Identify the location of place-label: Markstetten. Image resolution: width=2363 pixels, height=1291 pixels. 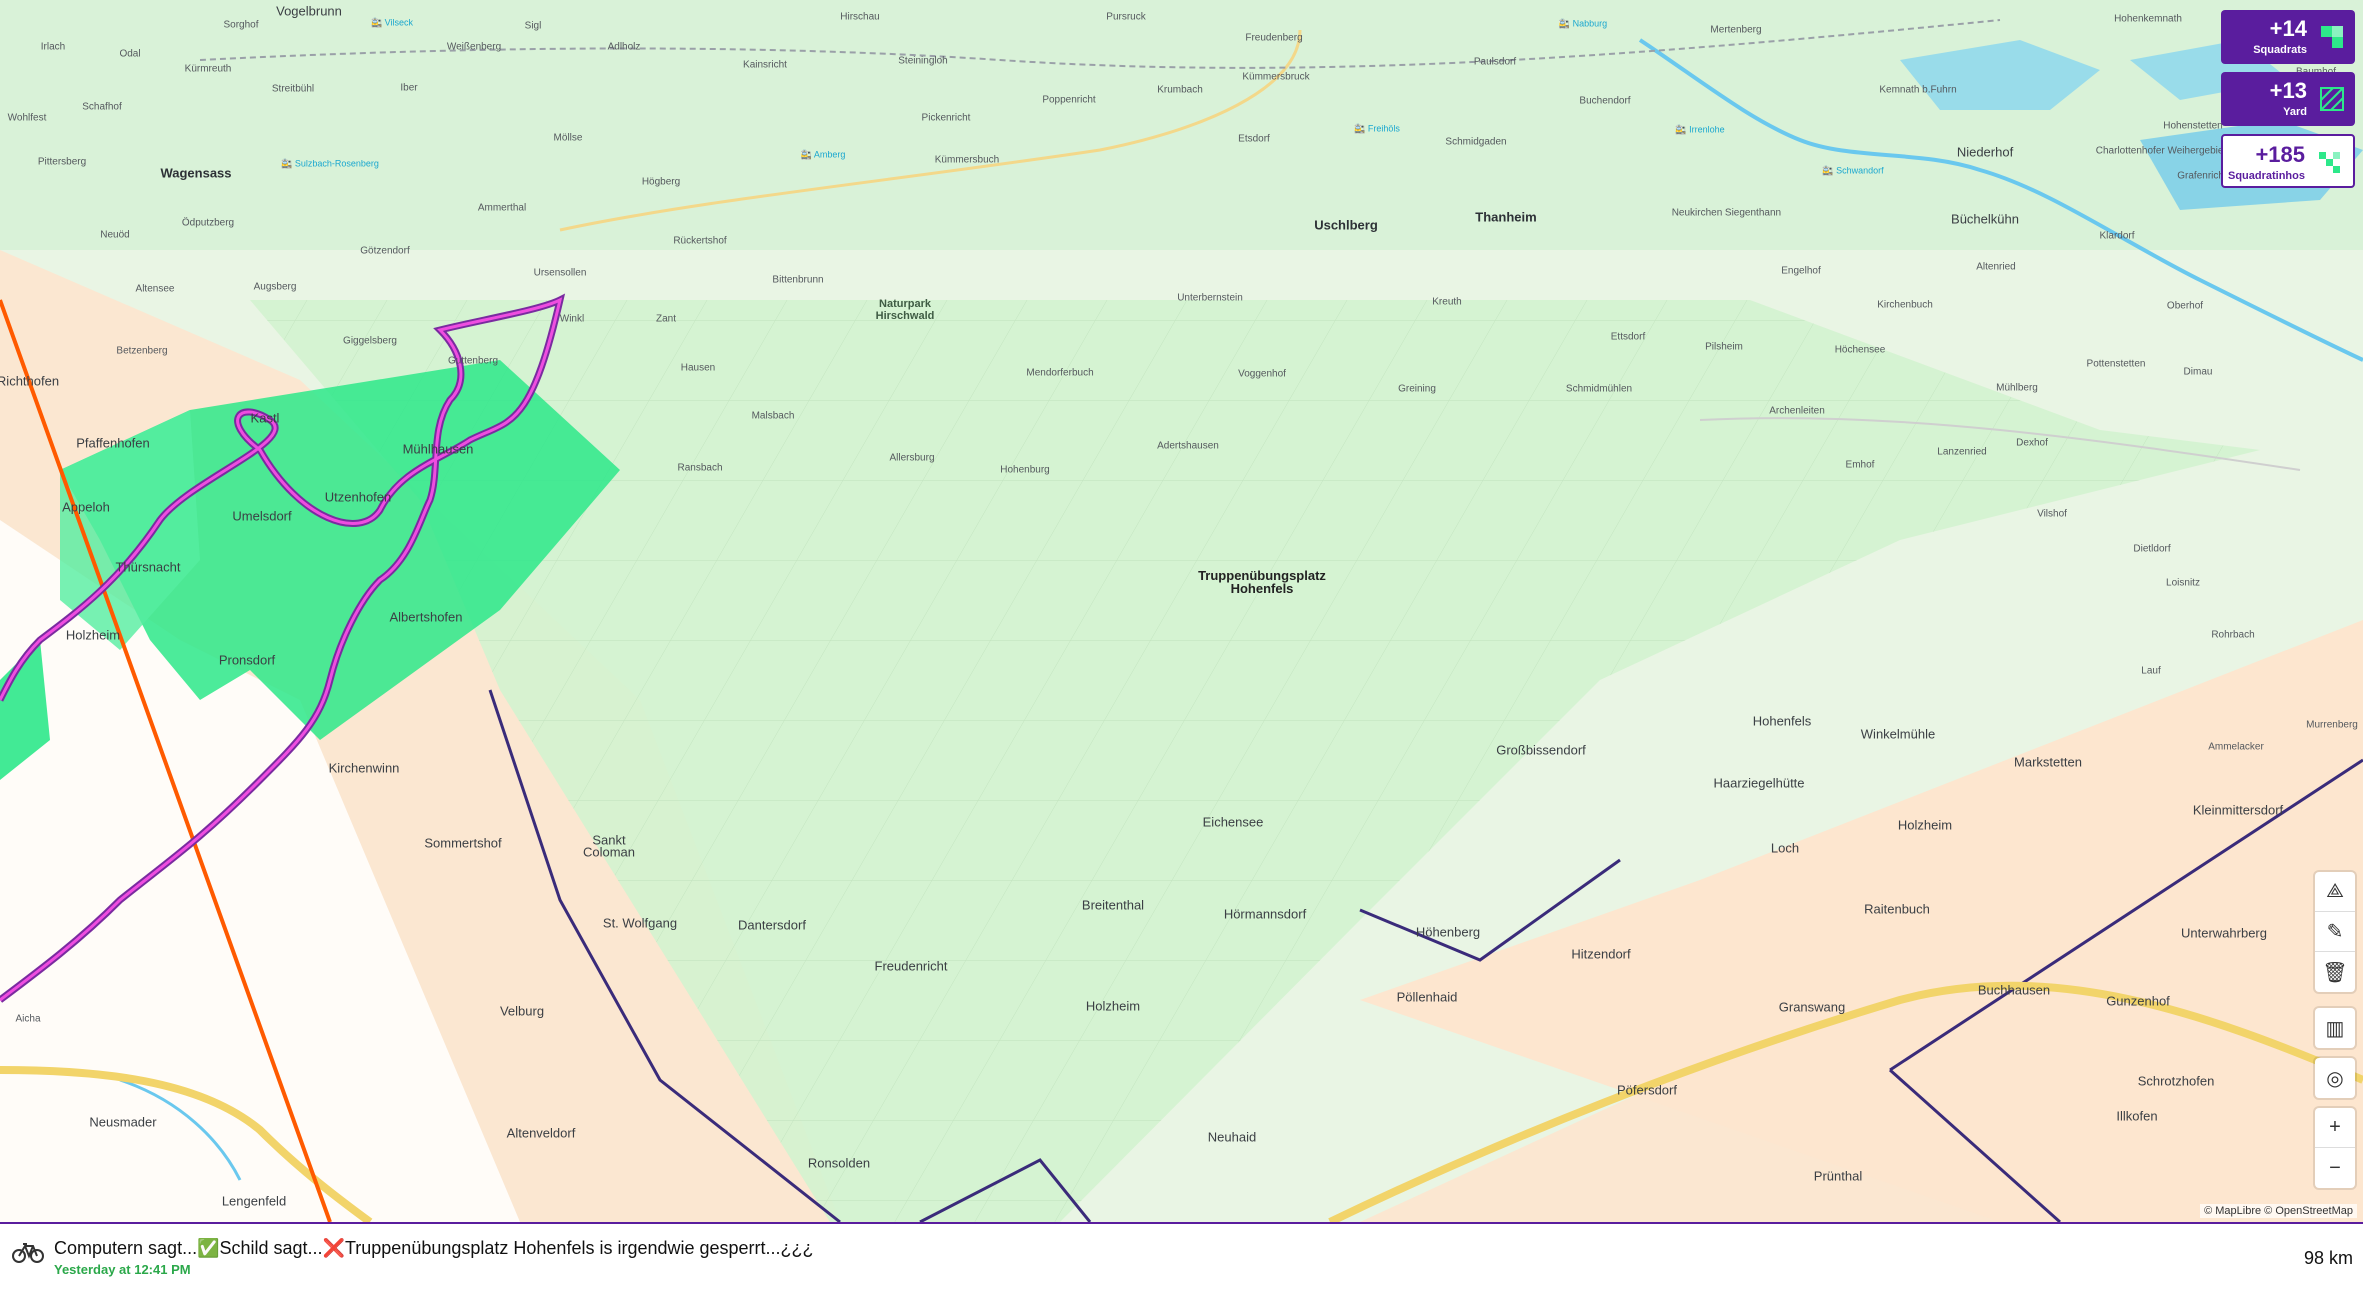
(2048, 762).